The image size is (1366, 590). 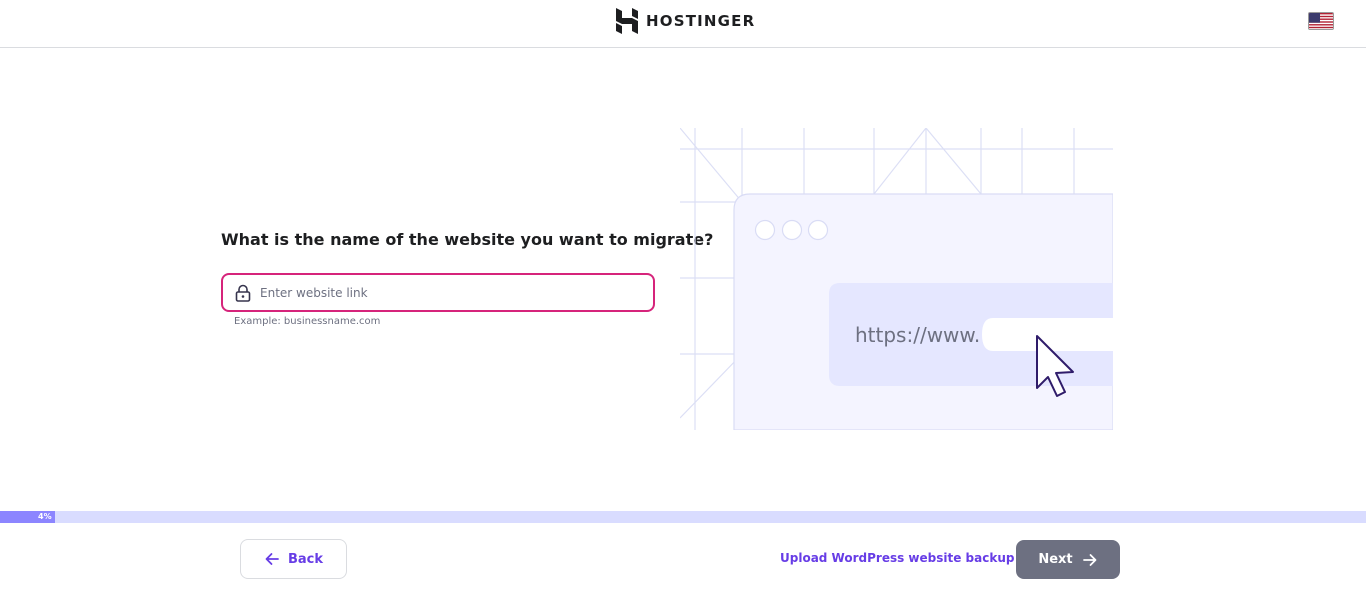 What do you see at coordinates (305, 559) in the screenshot?
I see `back-button-label: Back` at bounding box center [305, 559].